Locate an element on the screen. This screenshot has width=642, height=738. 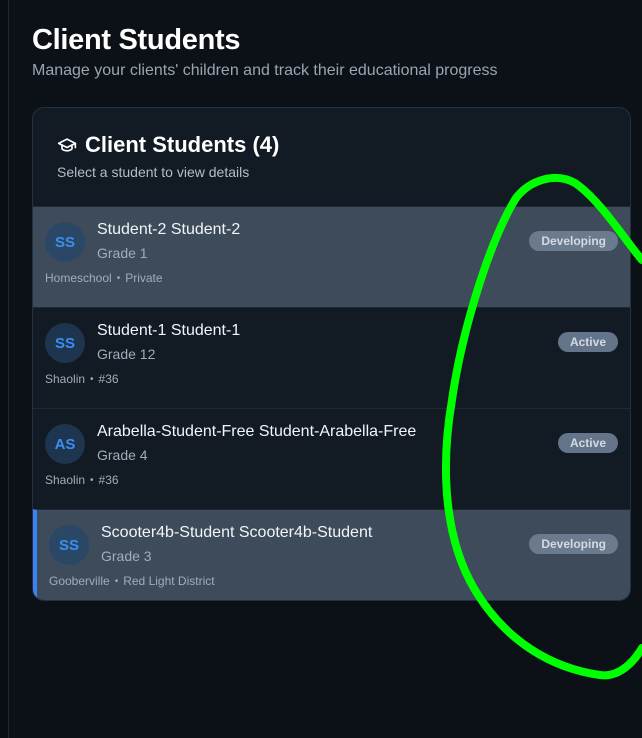
student-grade: Grade 4 is located at coordinates (122, 455).